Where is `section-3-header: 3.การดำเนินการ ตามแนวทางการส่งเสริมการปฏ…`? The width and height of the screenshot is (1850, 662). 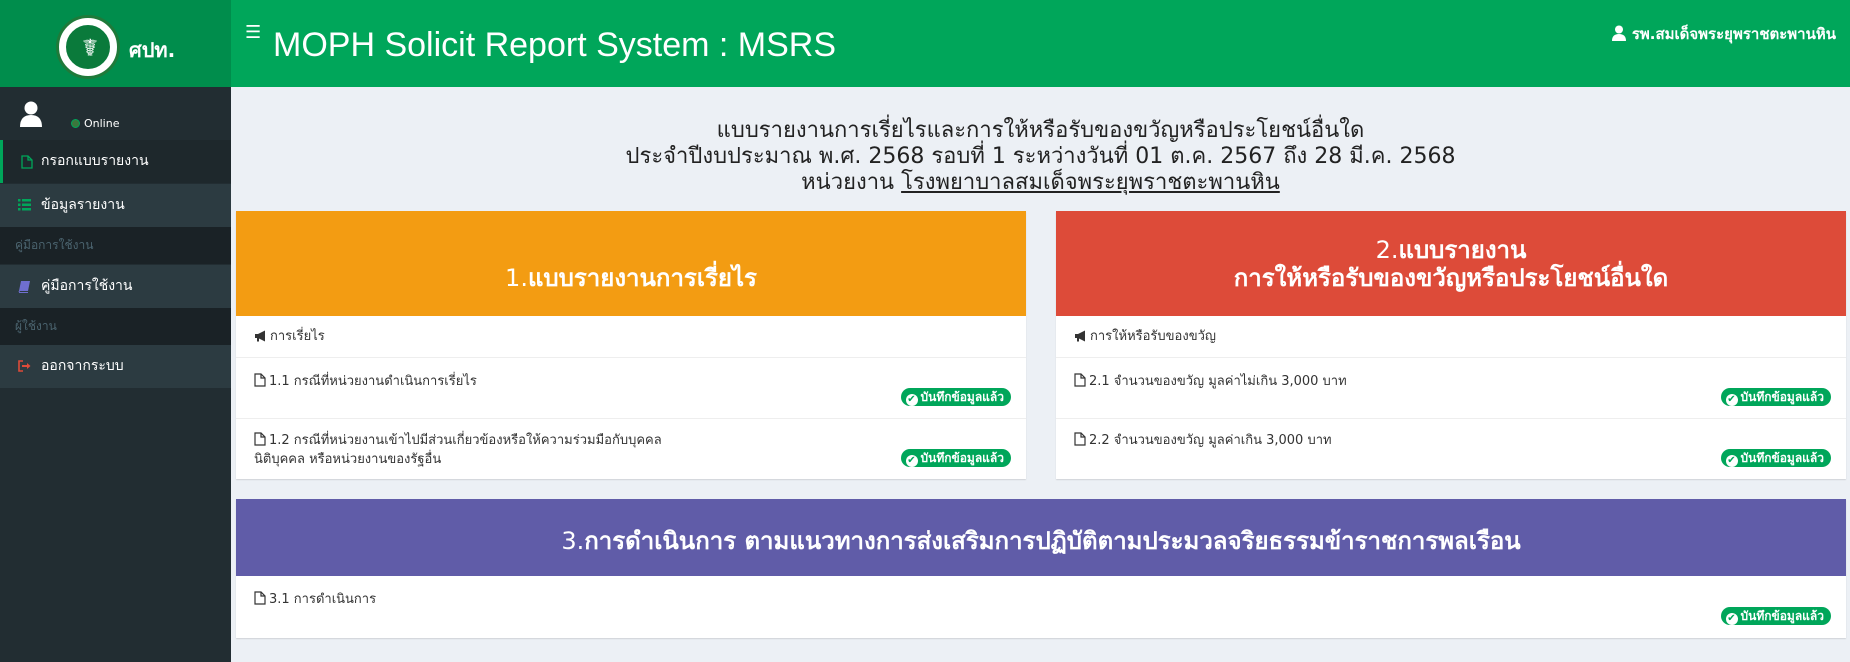
section-3-header: 3.การดำเนินการ ตามแนวทางการส่งเสริมการปฏ… is located at coordinates (1041, 537).